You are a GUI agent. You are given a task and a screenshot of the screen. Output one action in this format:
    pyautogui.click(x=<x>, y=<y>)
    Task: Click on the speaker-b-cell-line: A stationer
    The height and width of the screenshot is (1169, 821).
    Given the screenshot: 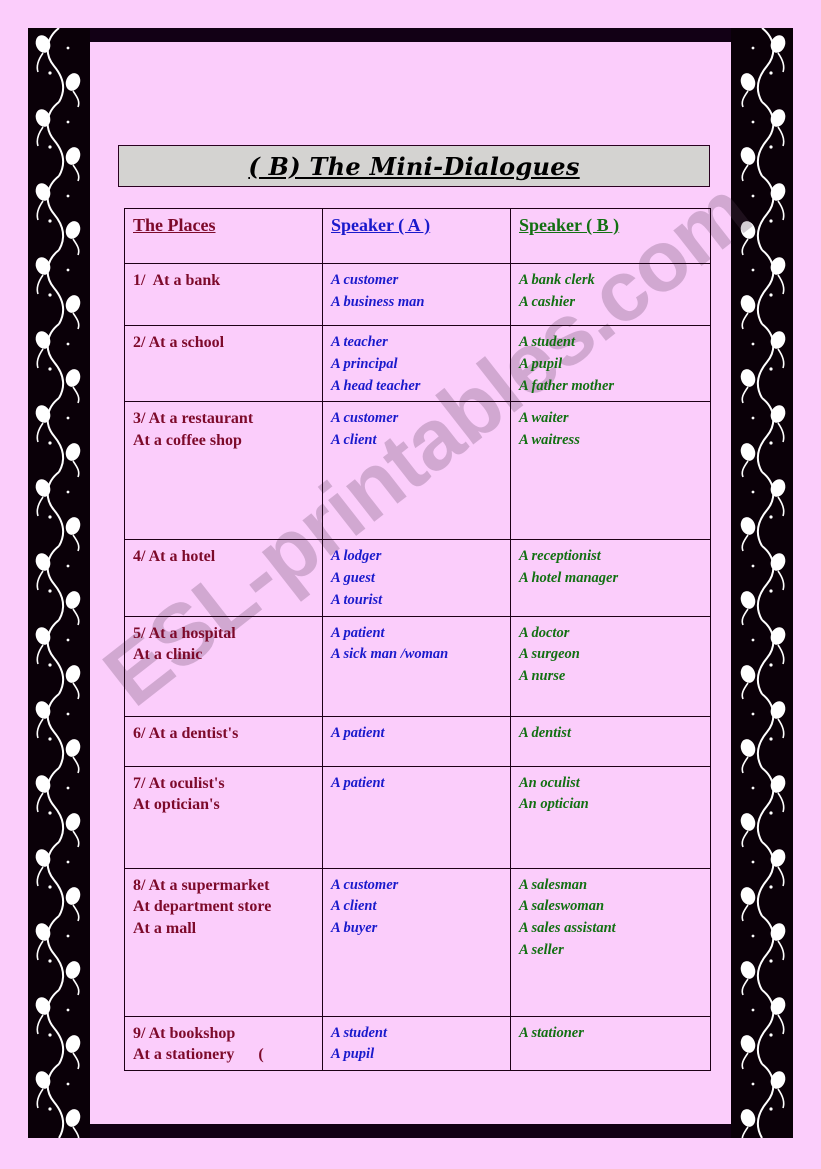 What is the action you would take?
    pyautogui.click(x=551, y=1032)
    